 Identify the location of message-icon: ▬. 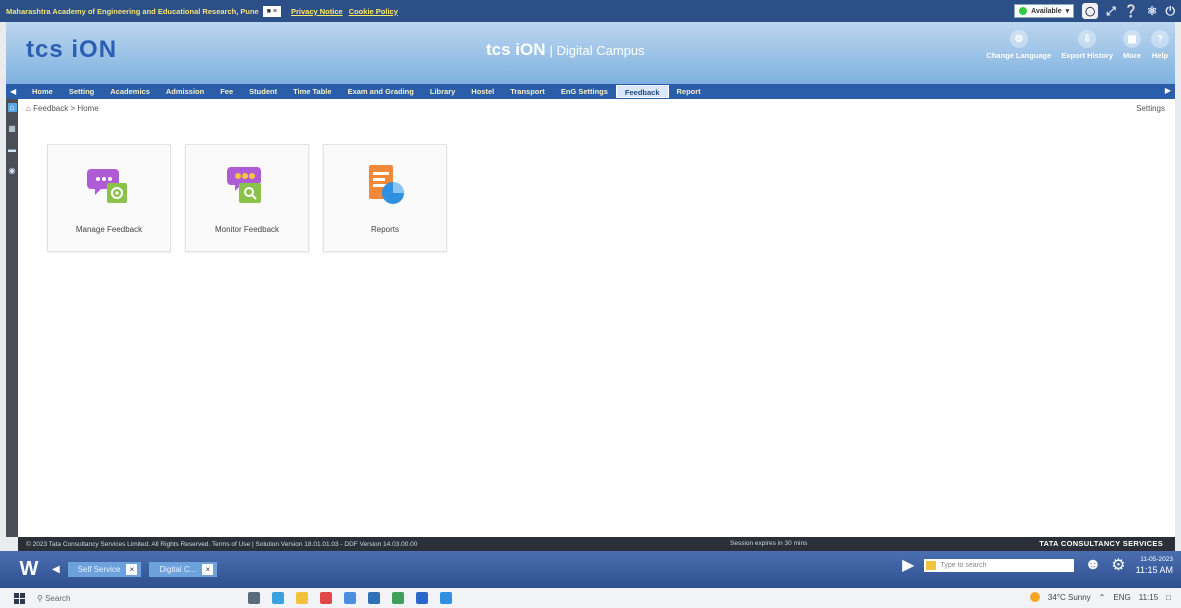
(12, 149).